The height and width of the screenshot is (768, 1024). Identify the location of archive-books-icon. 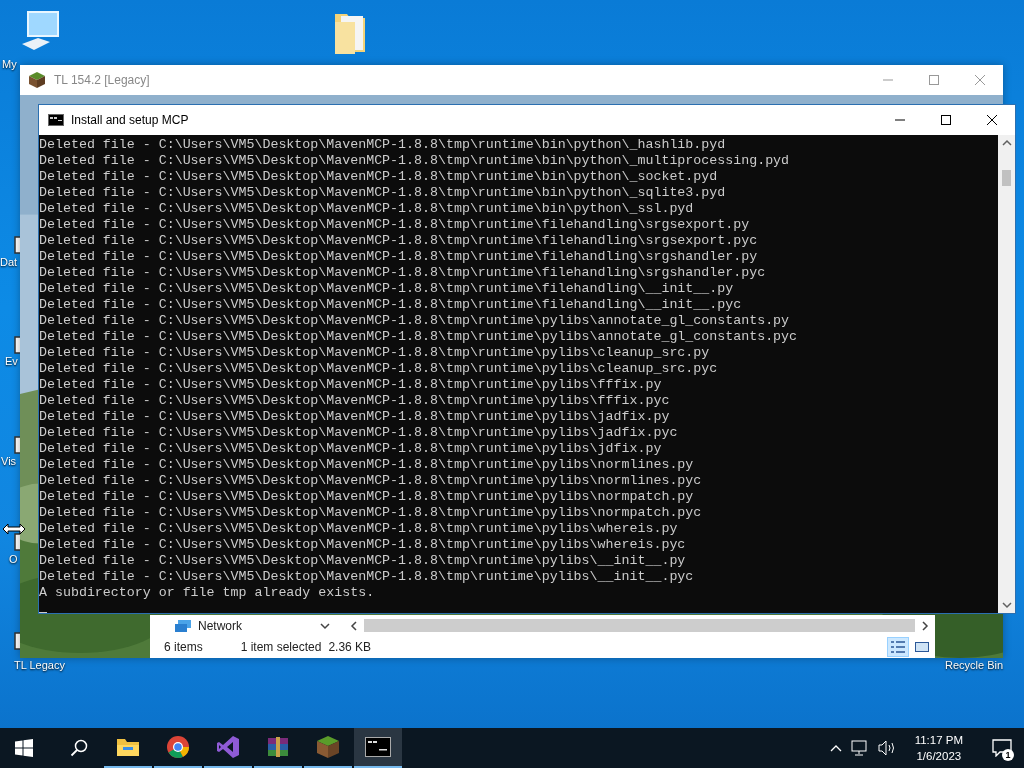
(278, 747).